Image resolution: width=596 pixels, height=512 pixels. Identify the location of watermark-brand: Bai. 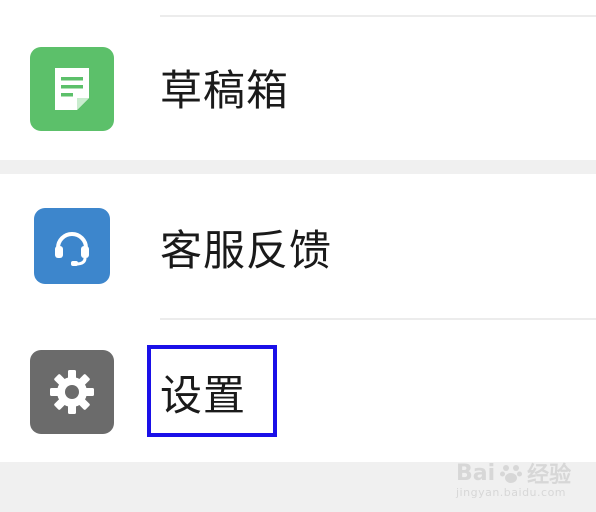
(476, 473).